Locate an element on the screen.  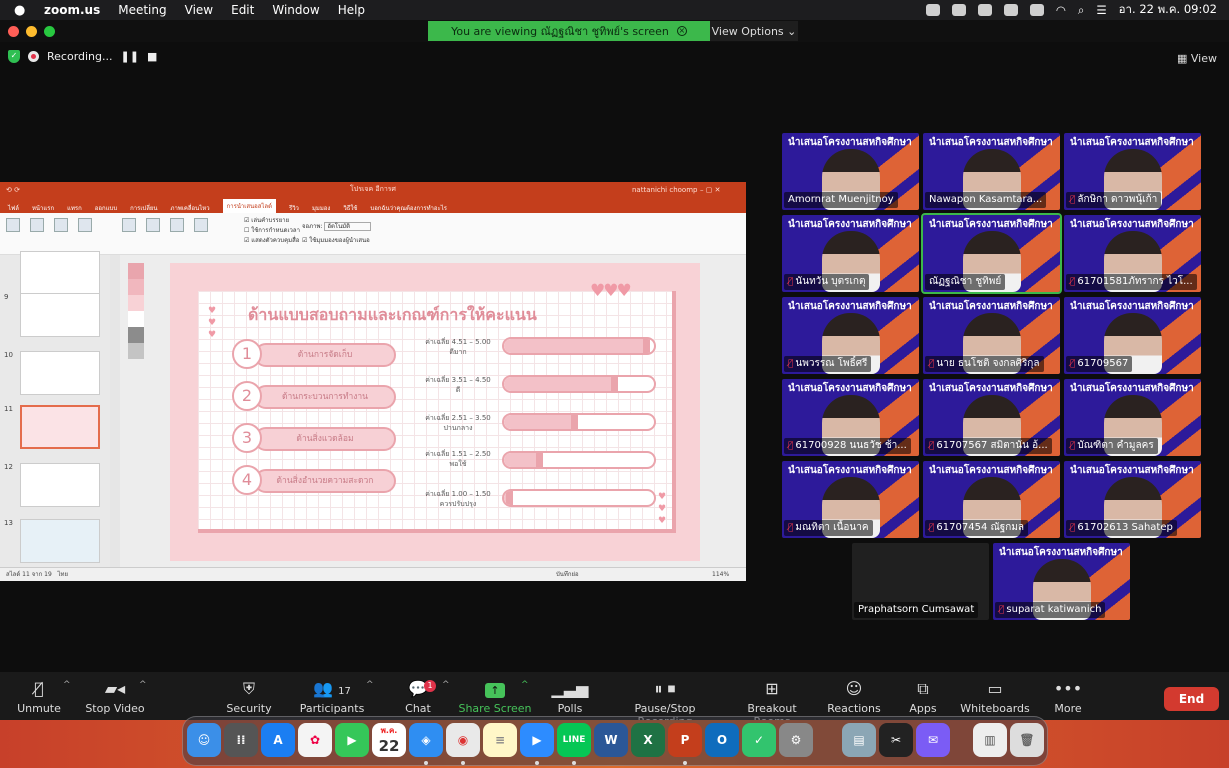
zoom-app-icon: ▶ is located at coordinates (537, 740).